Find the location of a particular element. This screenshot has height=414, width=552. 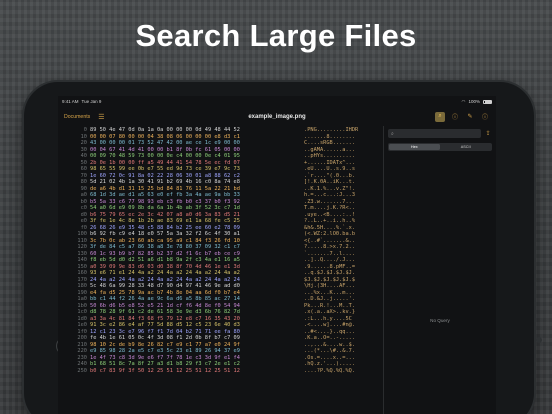

search-panel: ⌕ ⇪ Hex ASCII No Query is located at coordinates (439, 270).